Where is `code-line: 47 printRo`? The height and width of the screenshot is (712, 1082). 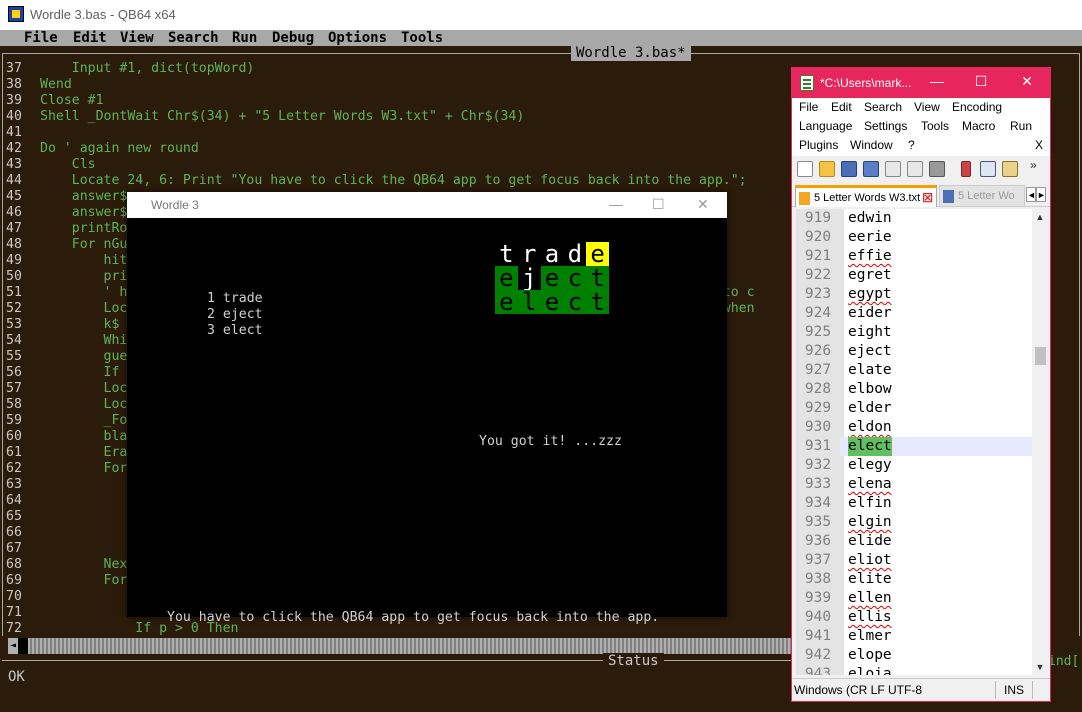 code-line: 47 printRo is located at coordinates (66, 229).